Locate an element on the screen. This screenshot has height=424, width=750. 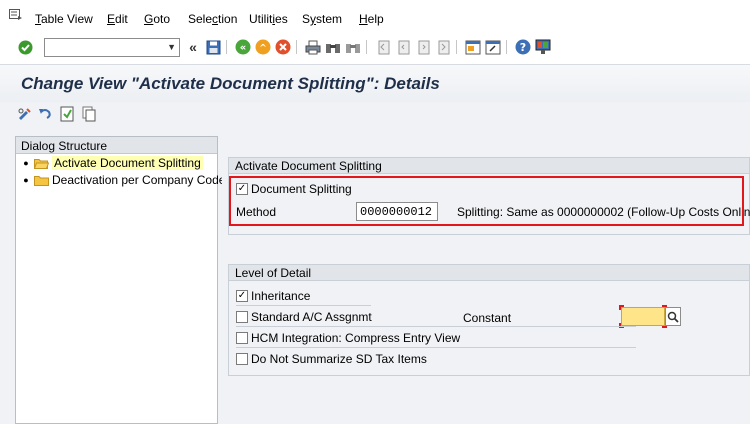
sd-tax-label: Do Not Summarize SD Tax Items is located at coordinates (339, 359).